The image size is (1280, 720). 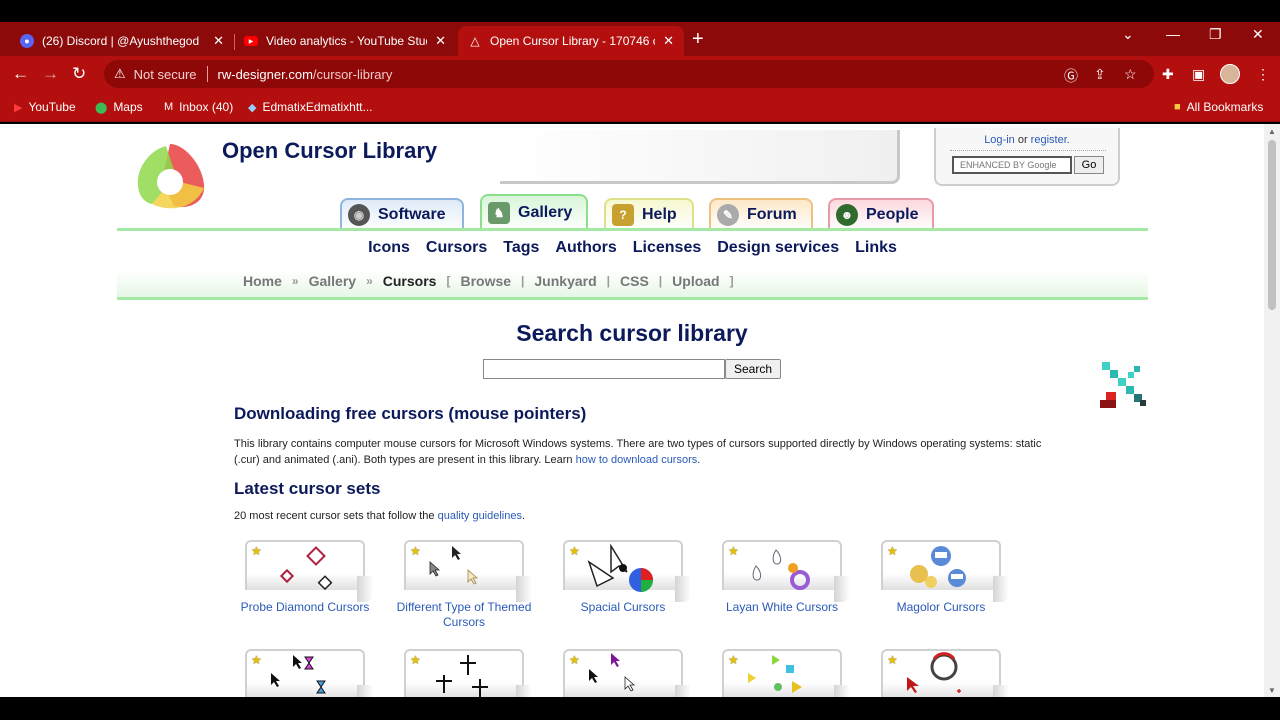 I want to click on tab-discord: ● (26) Discord | @Ayushthegod ✕, so click(x=122, y=41).